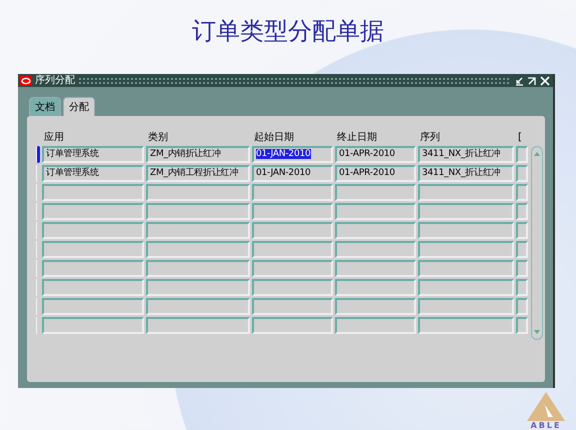 Image resolution: width=576 pixels, height=430 pixels. Describe the element at coordinates (546, 406) in the screenshot. I see `pyramid-logo-icon` at that location.